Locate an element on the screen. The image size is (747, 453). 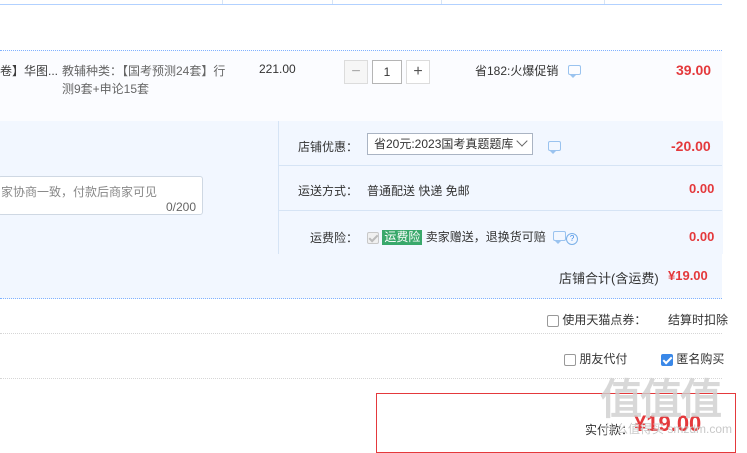
insurance-label: 运费险： is located at coordinates (334, 238).